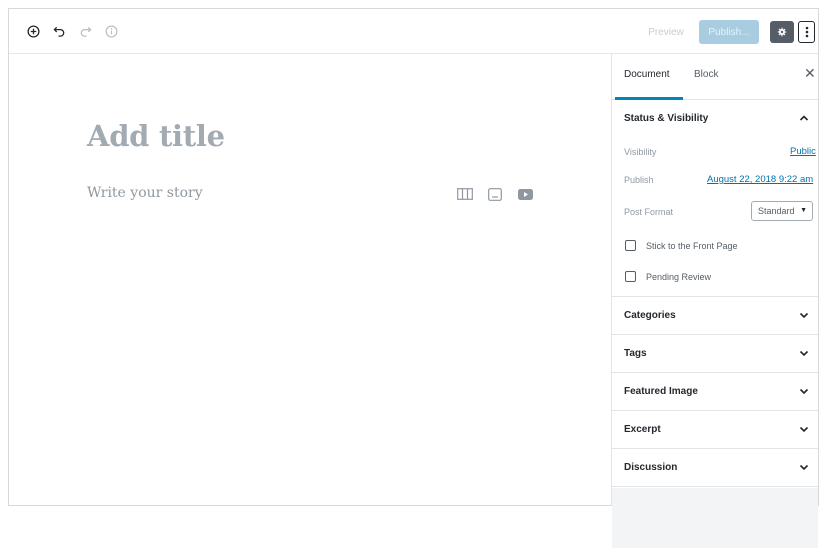 The image size is (823, 548). What do you see at coordinates (715, 468) in the screenshot?
I see `panel-discussion: Discussion` at bounding box center [715, 468].